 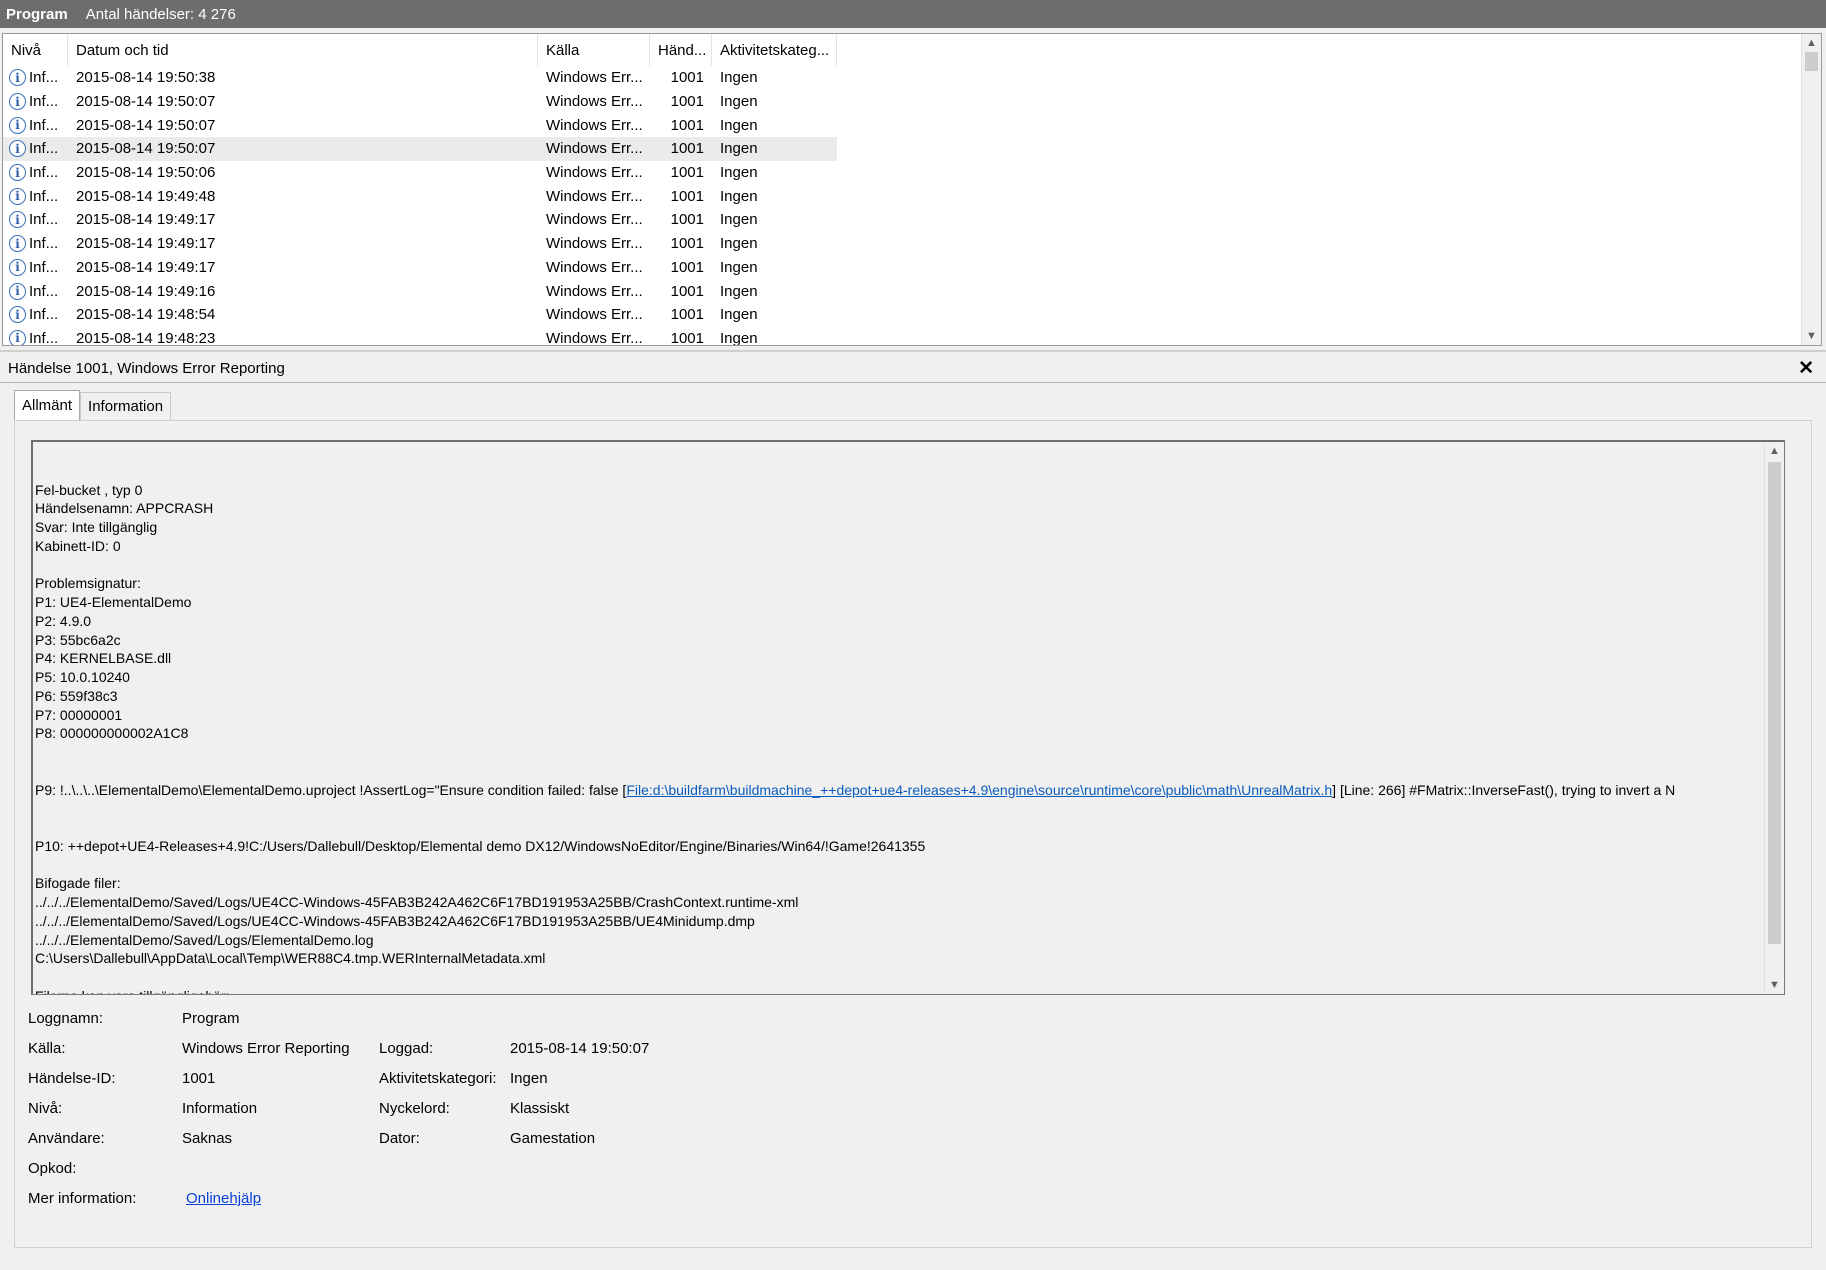 I want to click on log-name-label: Loggnamn:, so click(x=66, y=1018).